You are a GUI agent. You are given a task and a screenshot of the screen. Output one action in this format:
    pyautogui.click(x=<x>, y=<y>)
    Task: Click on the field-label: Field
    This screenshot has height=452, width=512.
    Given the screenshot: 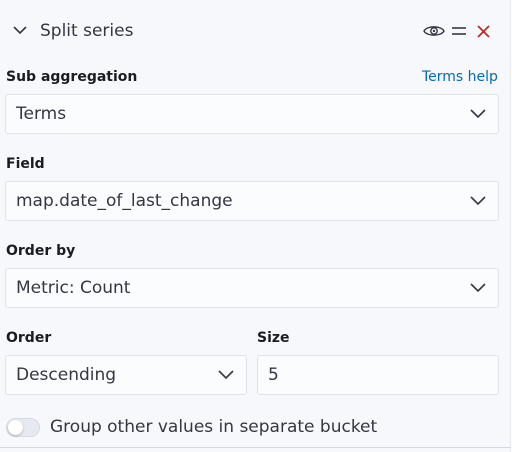 What is the action you would take?
    pyautogui.click(x=25, y=164)
    